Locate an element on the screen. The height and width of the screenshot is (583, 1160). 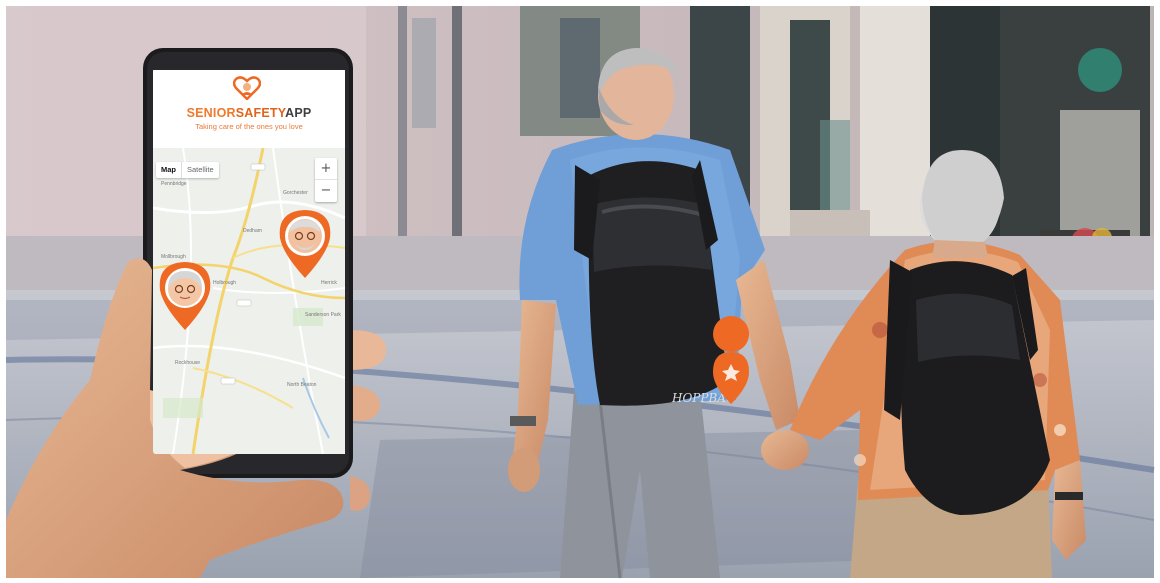
zoom-in-button: + is located at coordinates (326, 169).